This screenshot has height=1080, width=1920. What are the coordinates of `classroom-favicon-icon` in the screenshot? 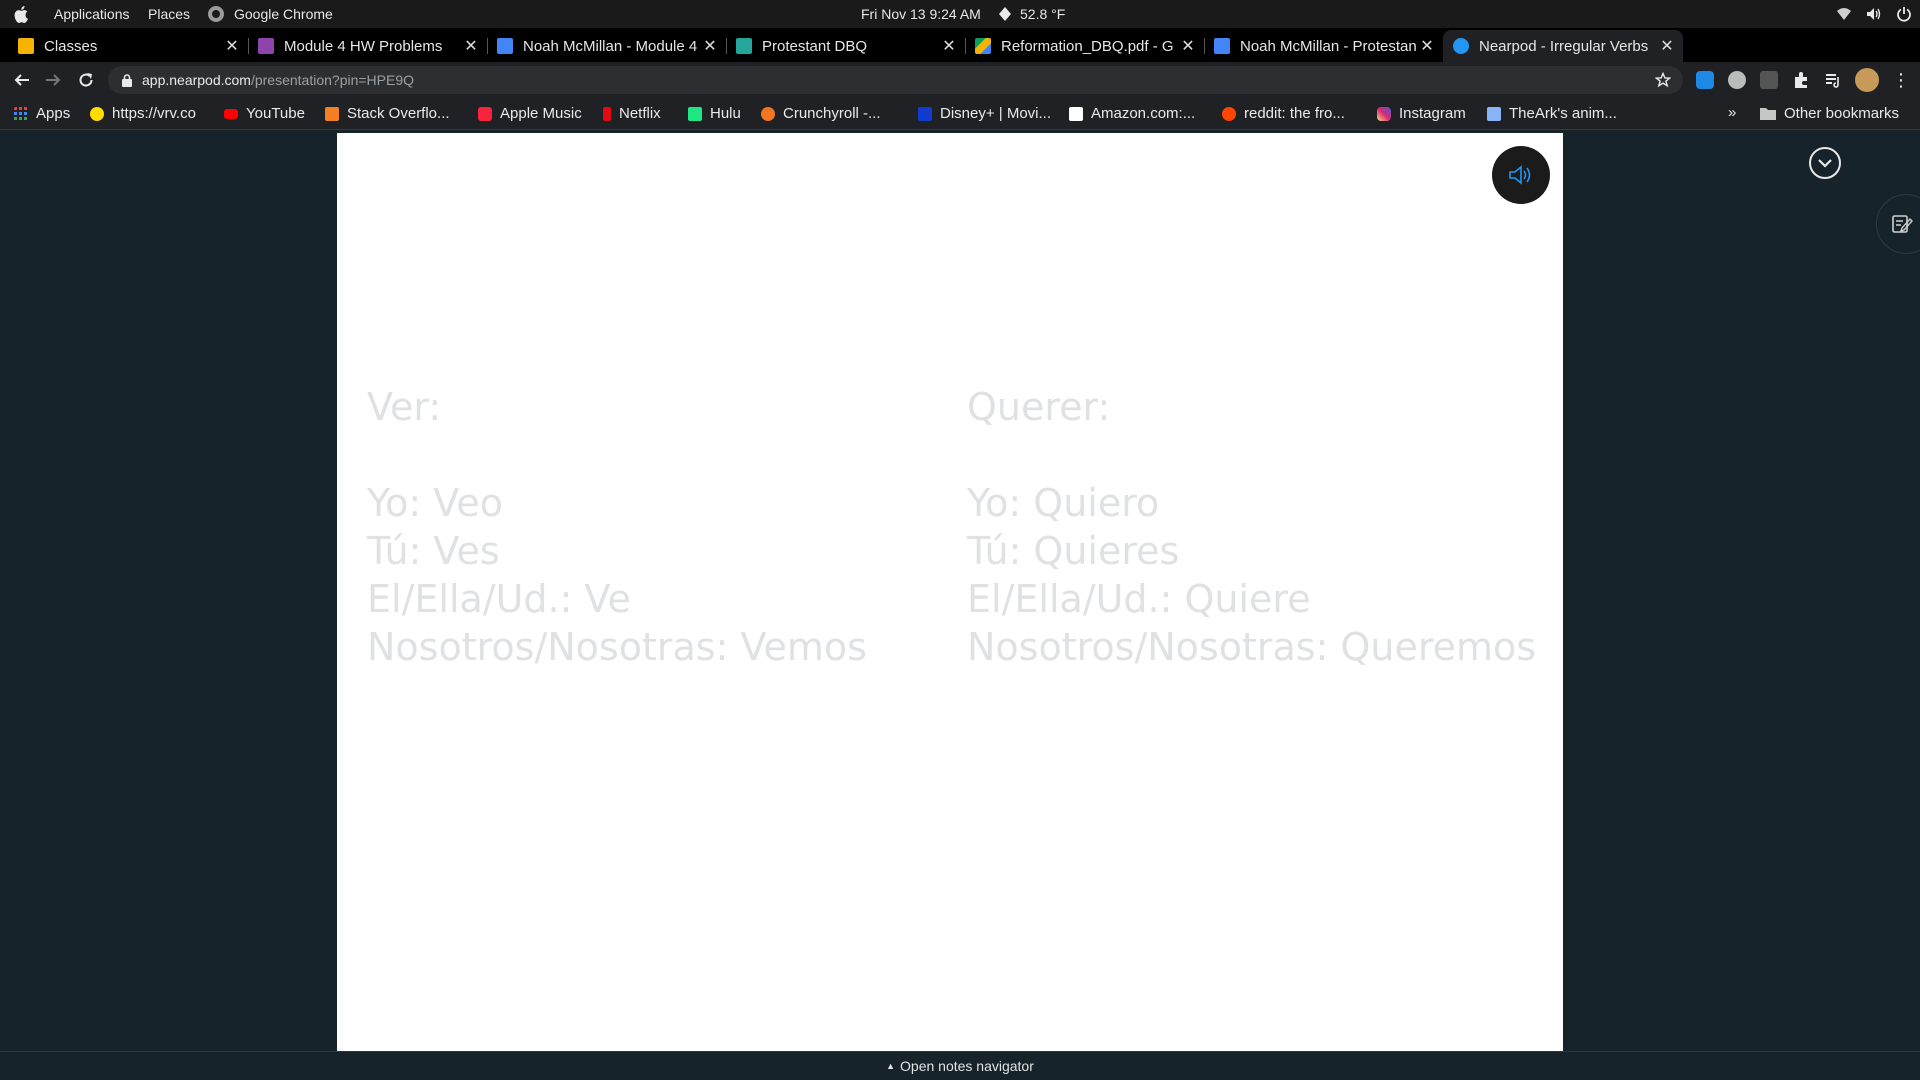 It's located at (26, 46).